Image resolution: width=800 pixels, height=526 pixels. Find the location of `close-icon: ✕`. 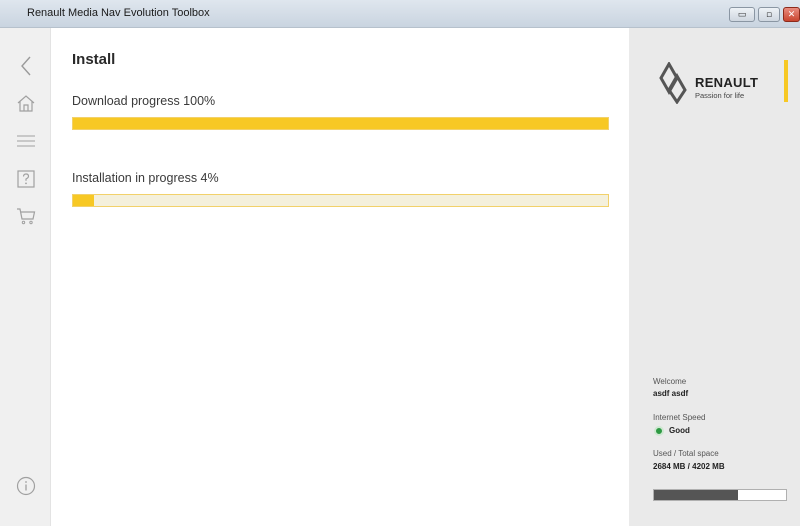

close-icon: ✕ is located at coordinates (791, 14).